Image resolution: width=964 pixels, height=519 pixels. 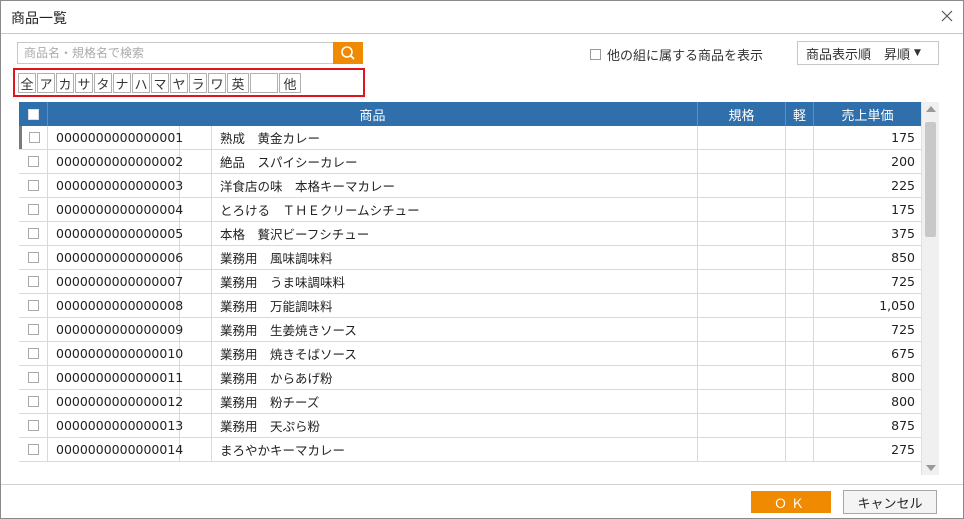 What do you see at coordinates (903, 425) in the screenshot?
I see `price-cell: 875` at bounding box center [903, 425].